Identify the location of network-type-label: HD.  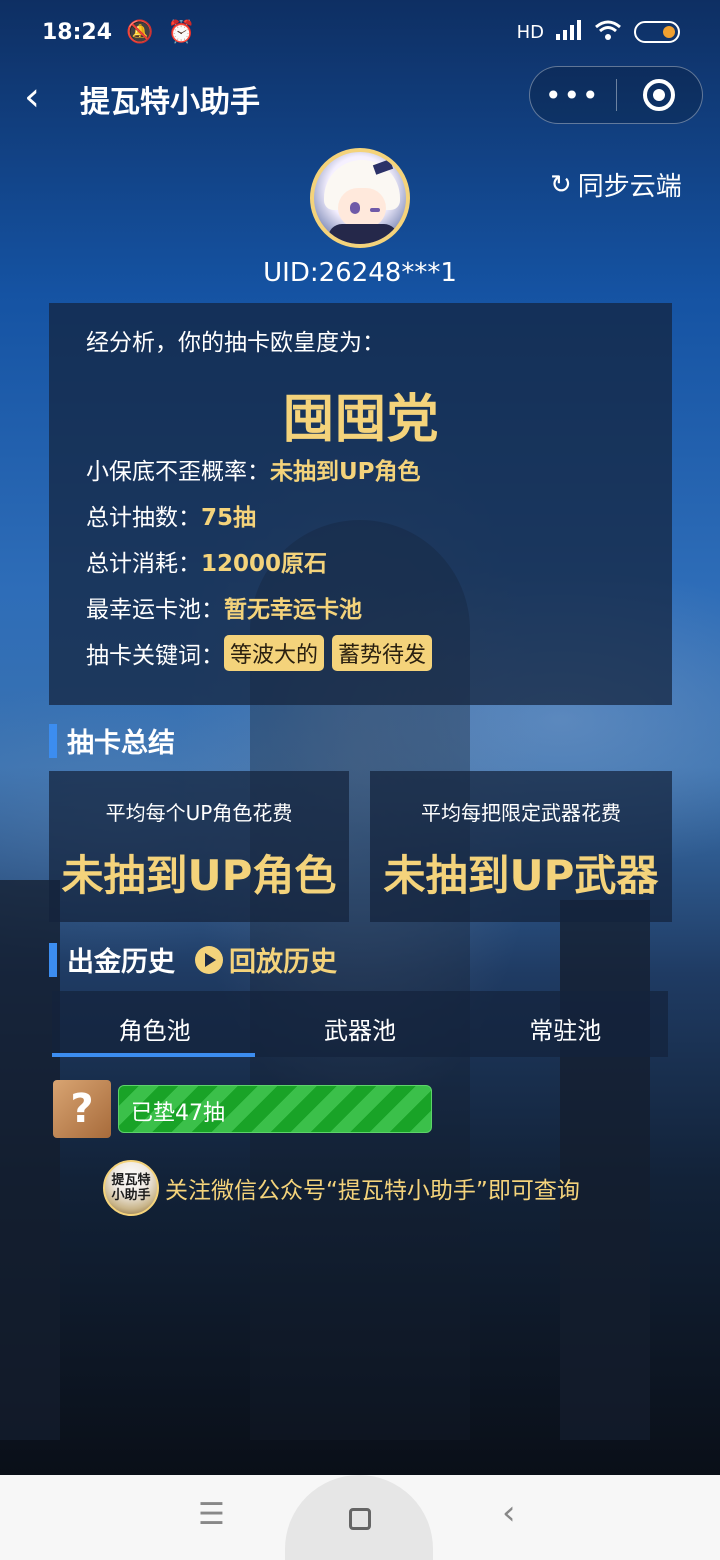
(530, 32).